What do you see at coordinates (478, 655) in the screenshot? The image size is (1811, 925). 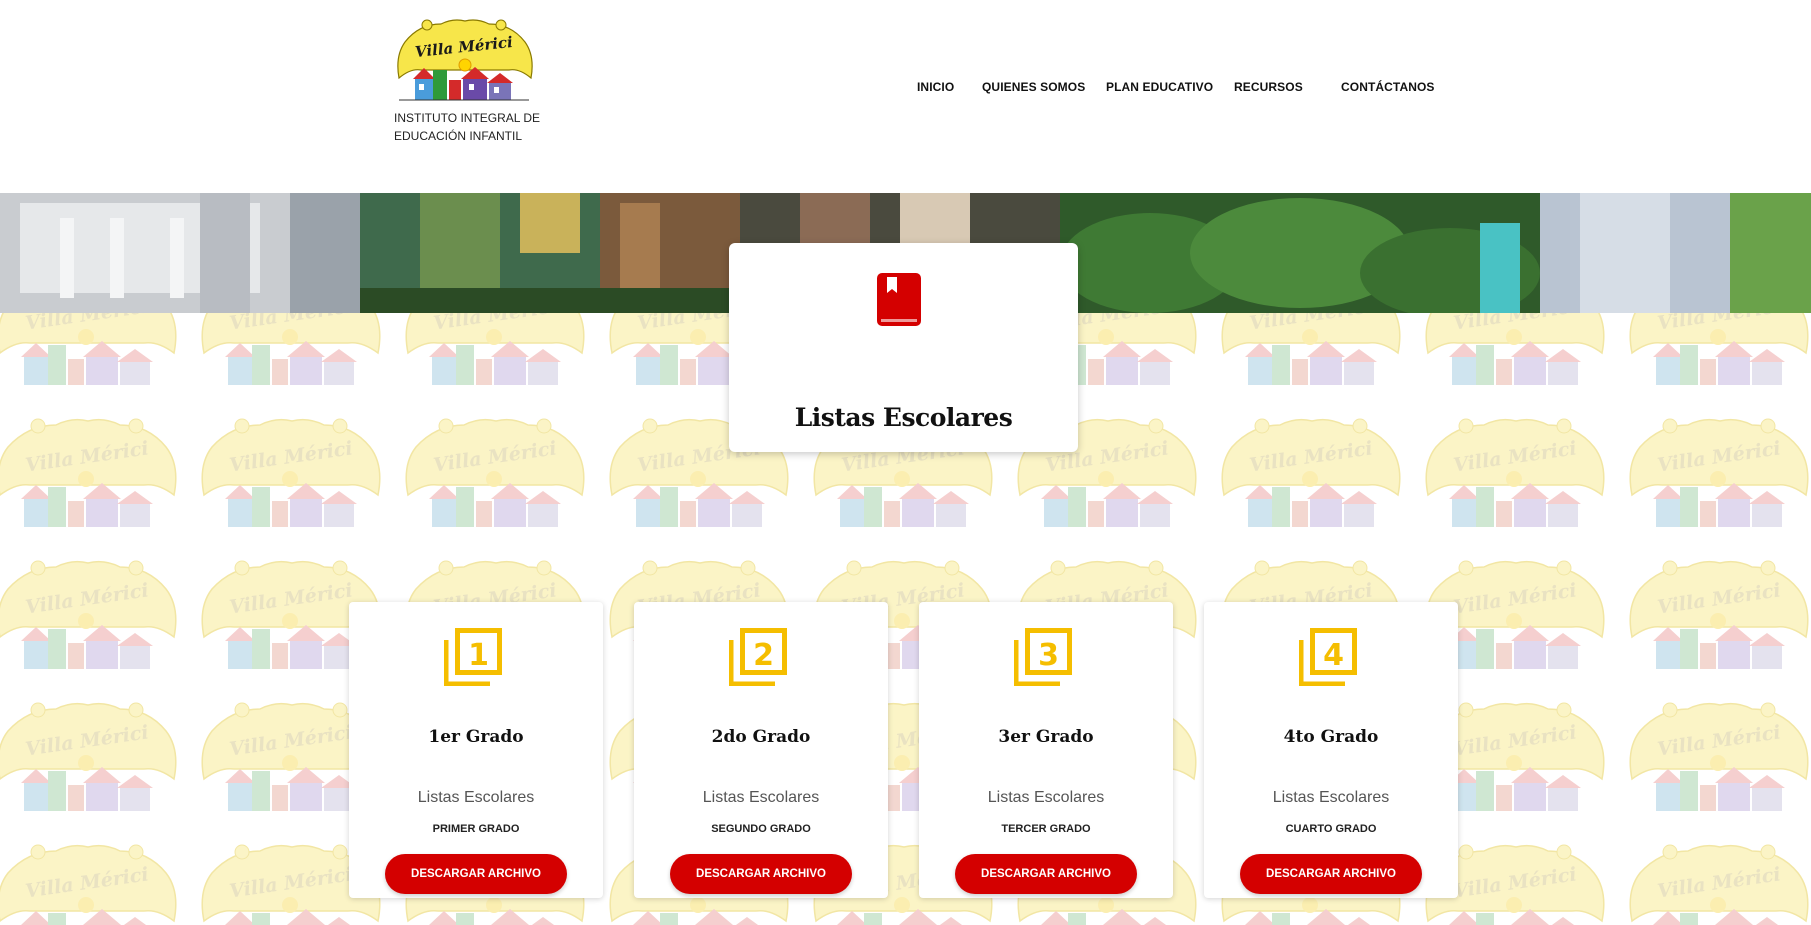 I see `svg-text: 1` at bounding box center [478, 655].